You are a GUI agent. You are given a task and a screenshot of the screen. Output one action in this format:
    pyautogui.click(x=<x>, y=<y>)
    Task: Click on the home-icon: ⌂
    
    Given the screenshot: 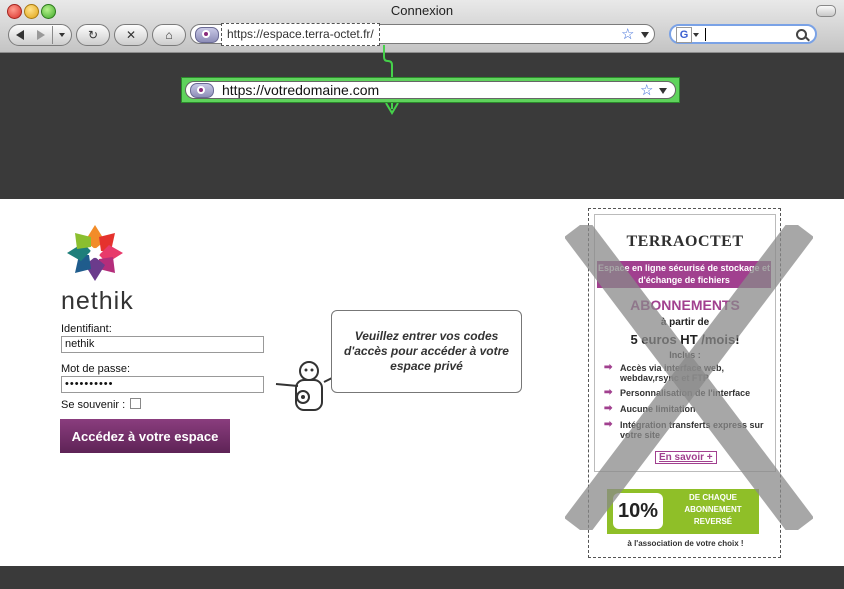 What is the action you would take?
    pyautogui.click(x=169, y=35)
    